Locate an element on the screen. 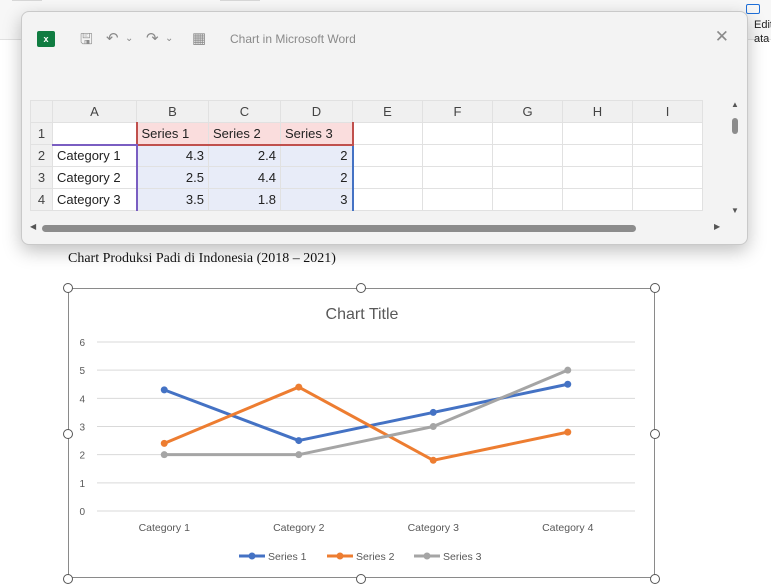  undo-dropdown-icon: ⌄ is located at coordinates (129, 38).